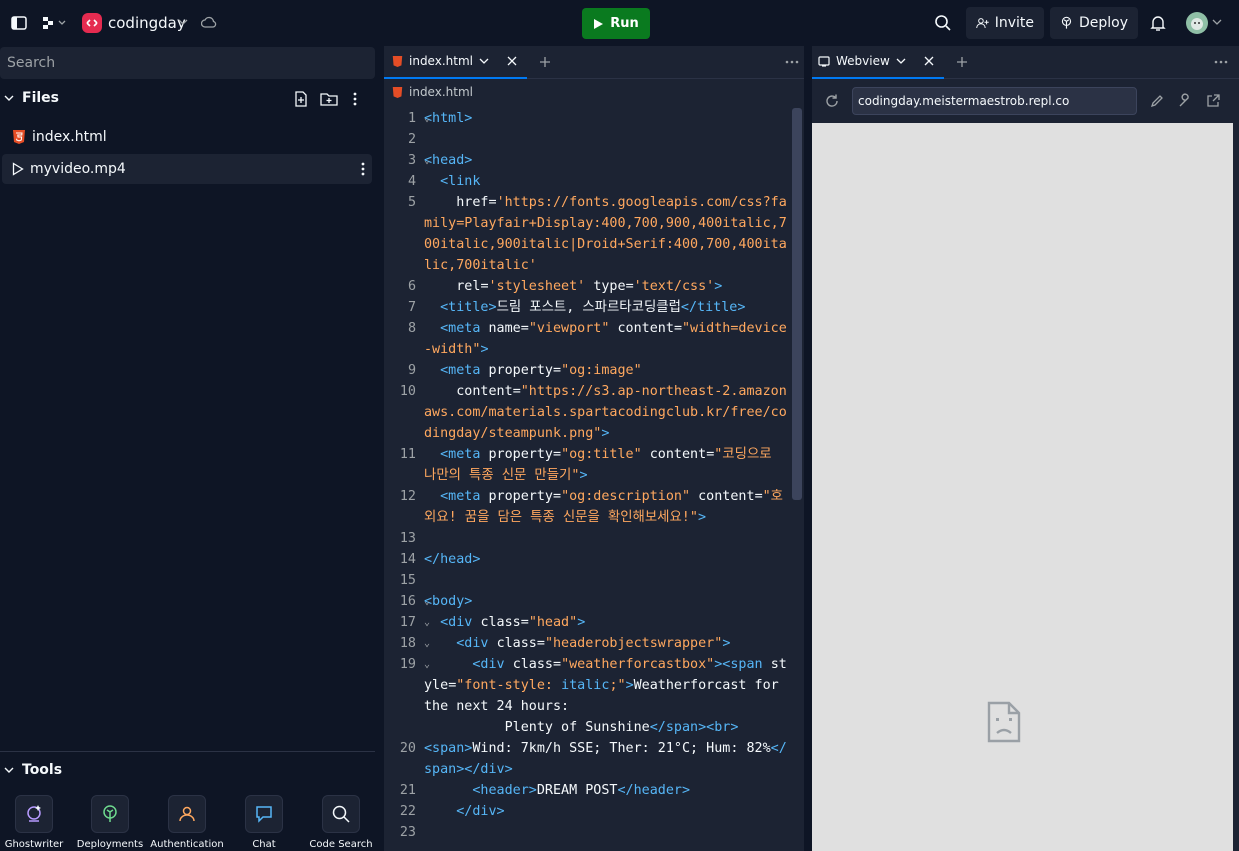 This screenshot has width=1239, height=851. Describe the element at coordinates (594, 643) in the screenshot. I see `code-line: 18 ⌄ <div class="headerobjectswrapper">` at that location.